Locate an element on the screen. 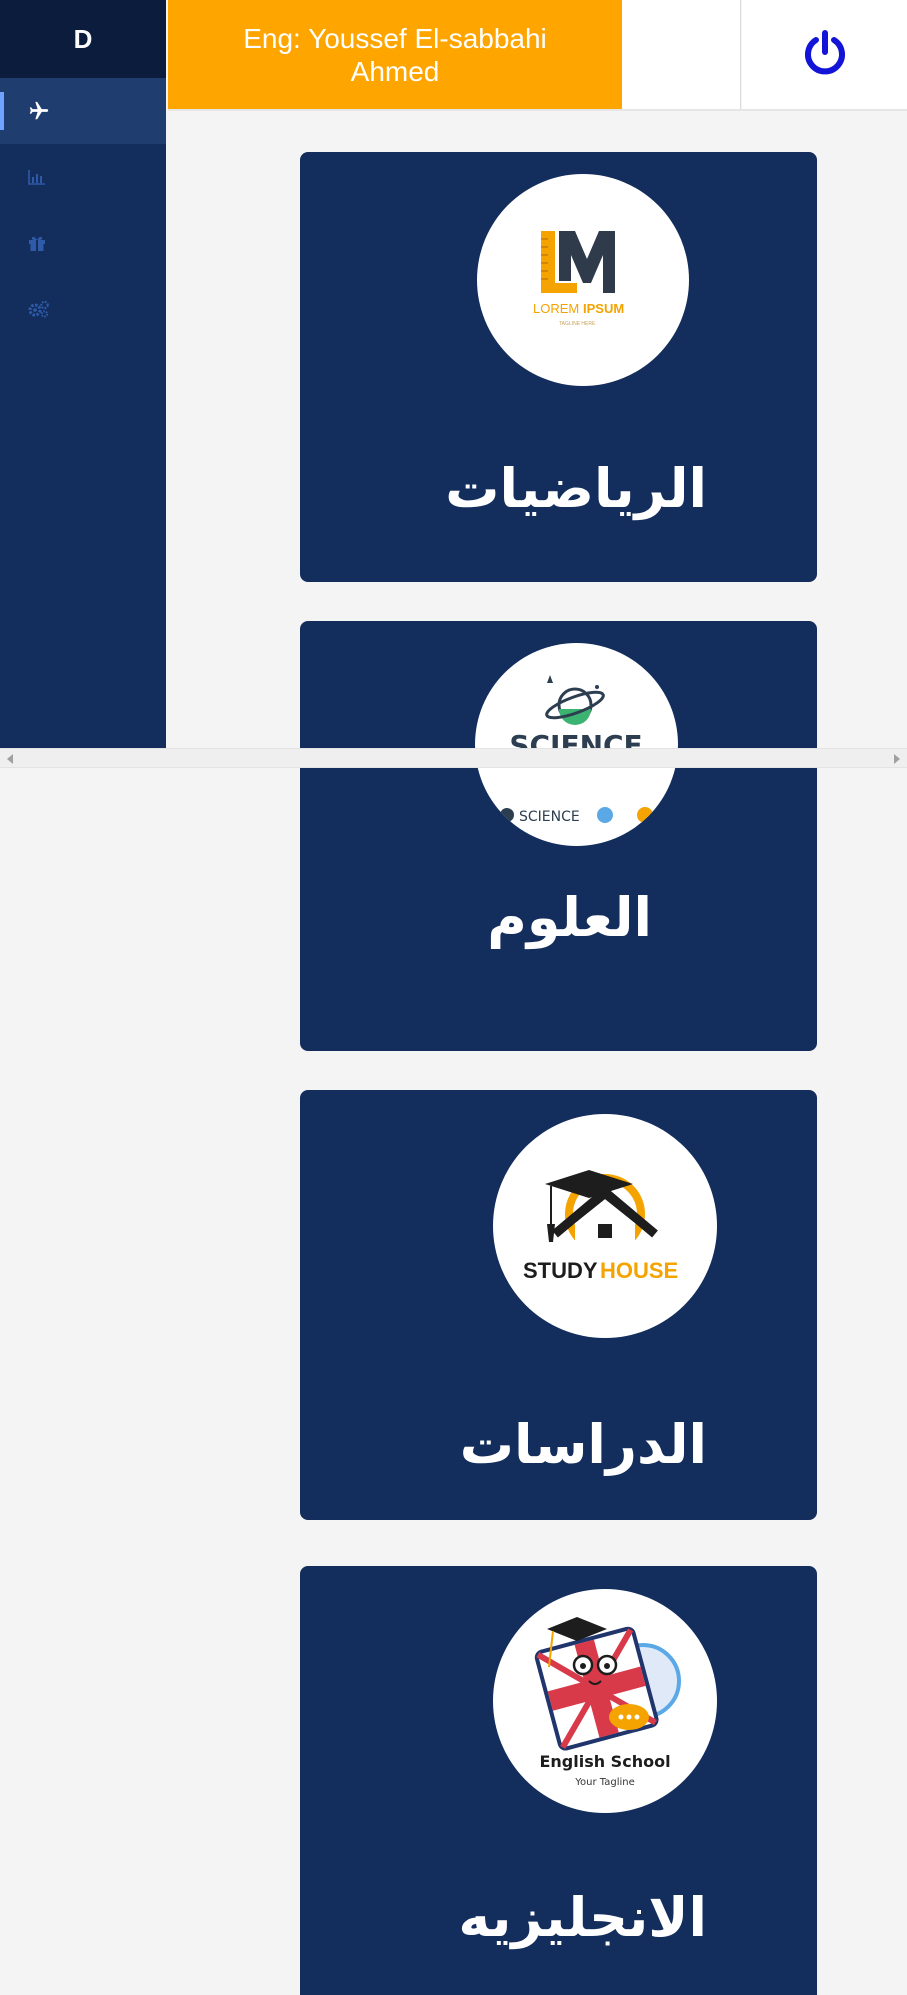  card-title: العلوم is located at coordinates (569, 917).